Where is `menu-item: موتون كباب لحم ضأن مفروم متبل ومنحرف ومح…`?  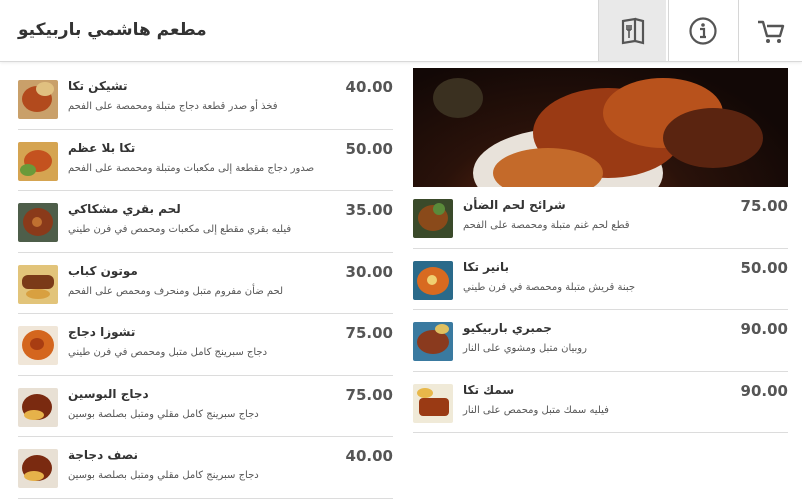 menu-item: موتون كباب لحم ضأن مفروم متبل ومنحرف ومح… is located at coordinates (205, 283).